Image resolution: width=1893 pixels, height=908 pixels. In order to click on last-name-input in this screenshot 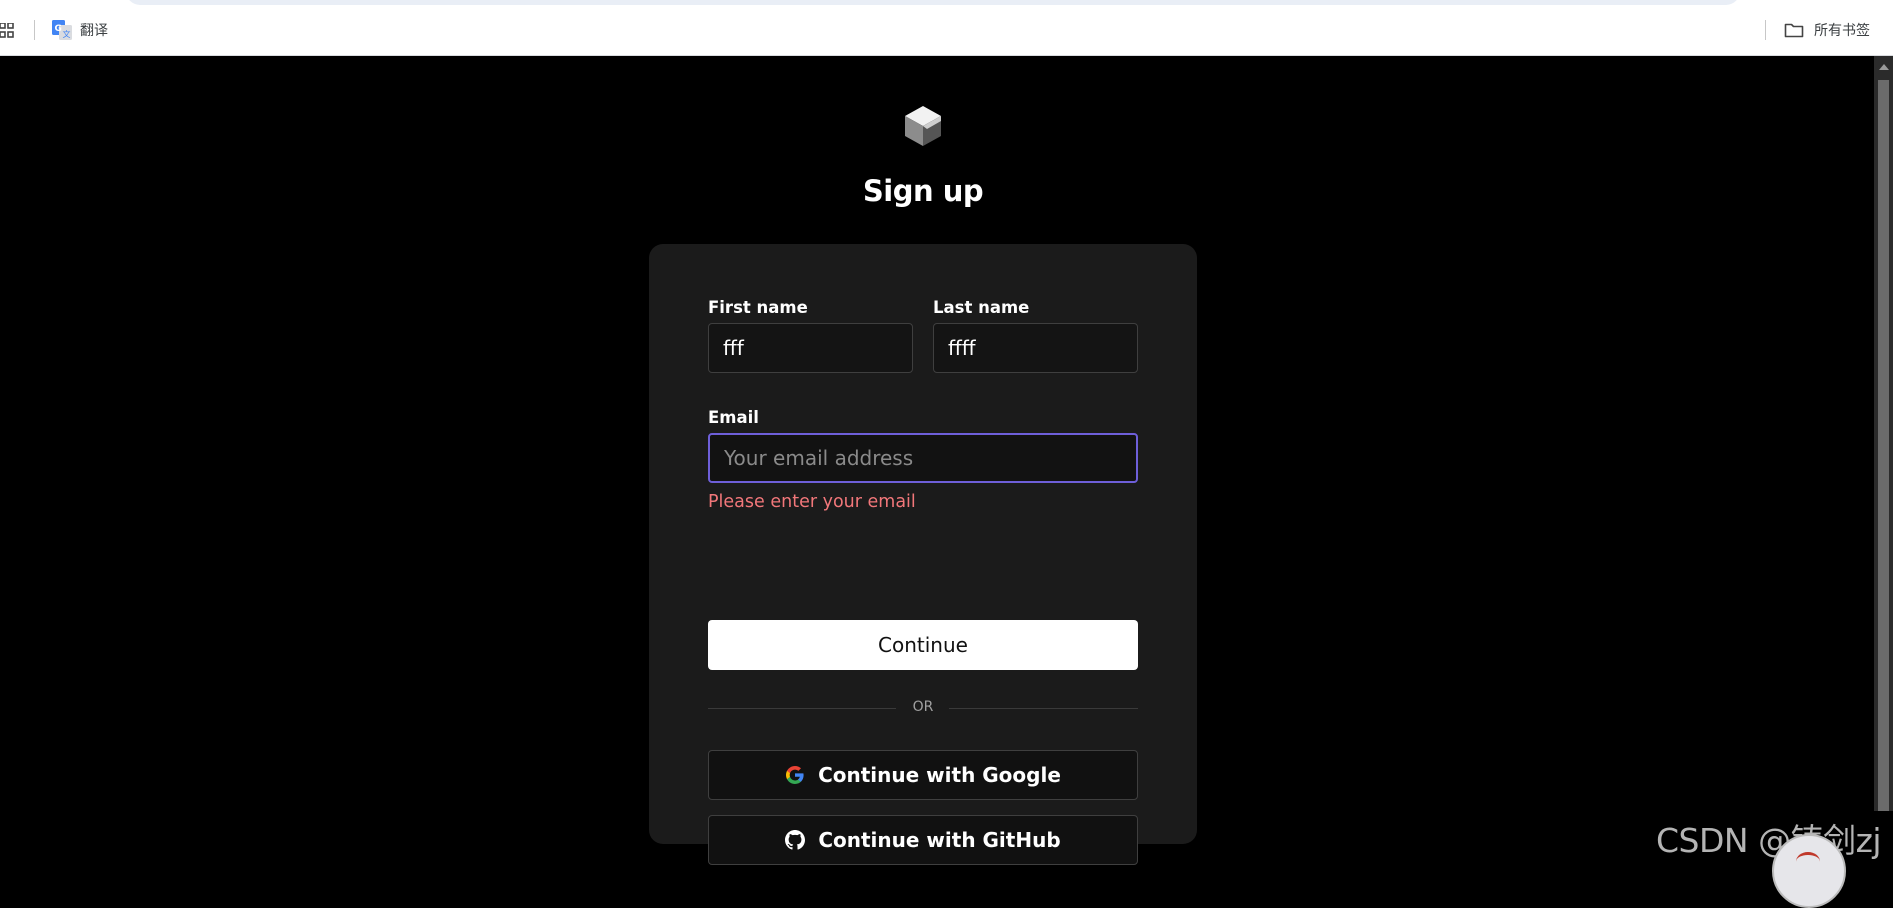, I will do `click(1035, 348)`.